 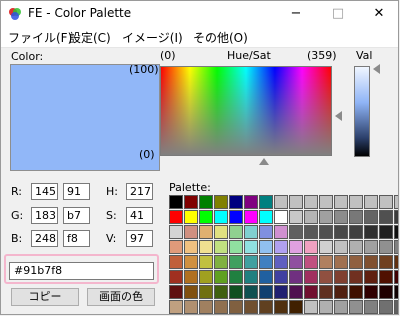 What do you see at coordinates (81, 271) in the screenshot?
I see `hex-color-input: #91b7f8` at bounding box center [81, 271].